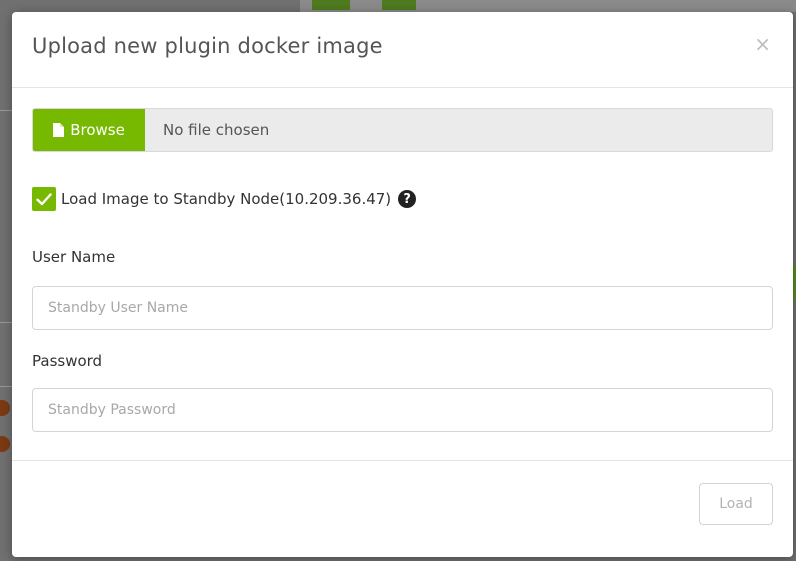 The image size is (796, 561). What do you see at coordinates (762, 44) in the screenshot?
I see `close-icon: ×` at bounding box center [762, 44].